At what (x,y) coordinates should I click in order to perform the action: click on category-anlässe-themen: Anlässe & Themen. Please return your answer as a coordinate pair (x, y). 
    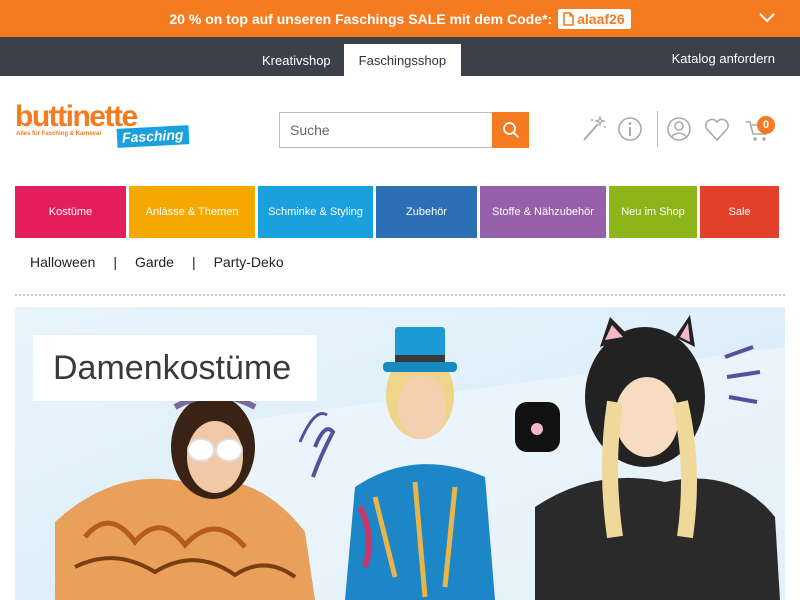
    Looking at the image, I should click on (192, 212).